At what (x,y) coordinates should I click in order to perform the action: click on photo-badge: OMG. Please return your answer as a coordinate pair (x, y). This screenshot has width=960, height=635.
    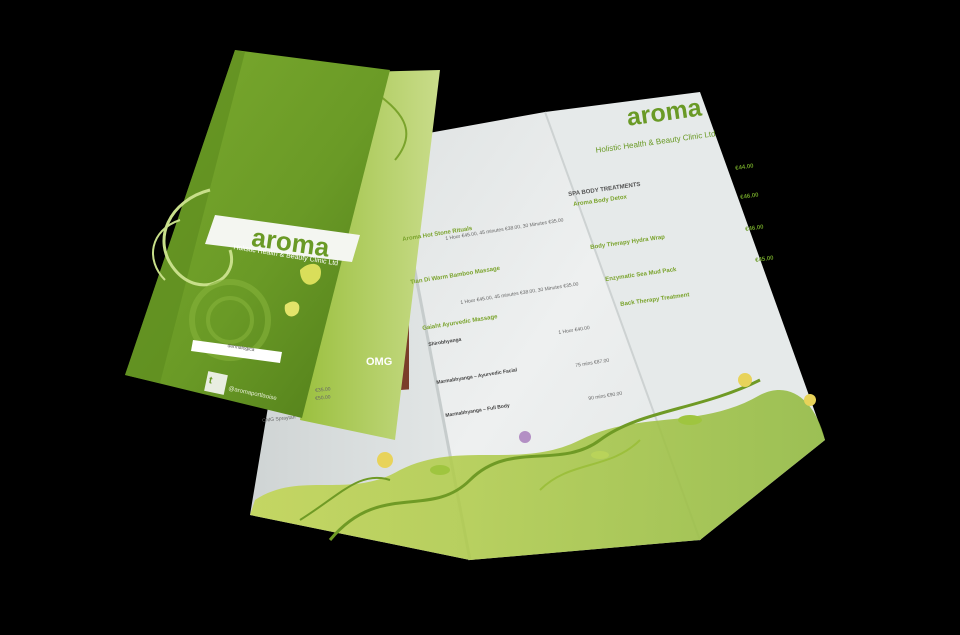
    Looking at the image, I should click on (379, 362).